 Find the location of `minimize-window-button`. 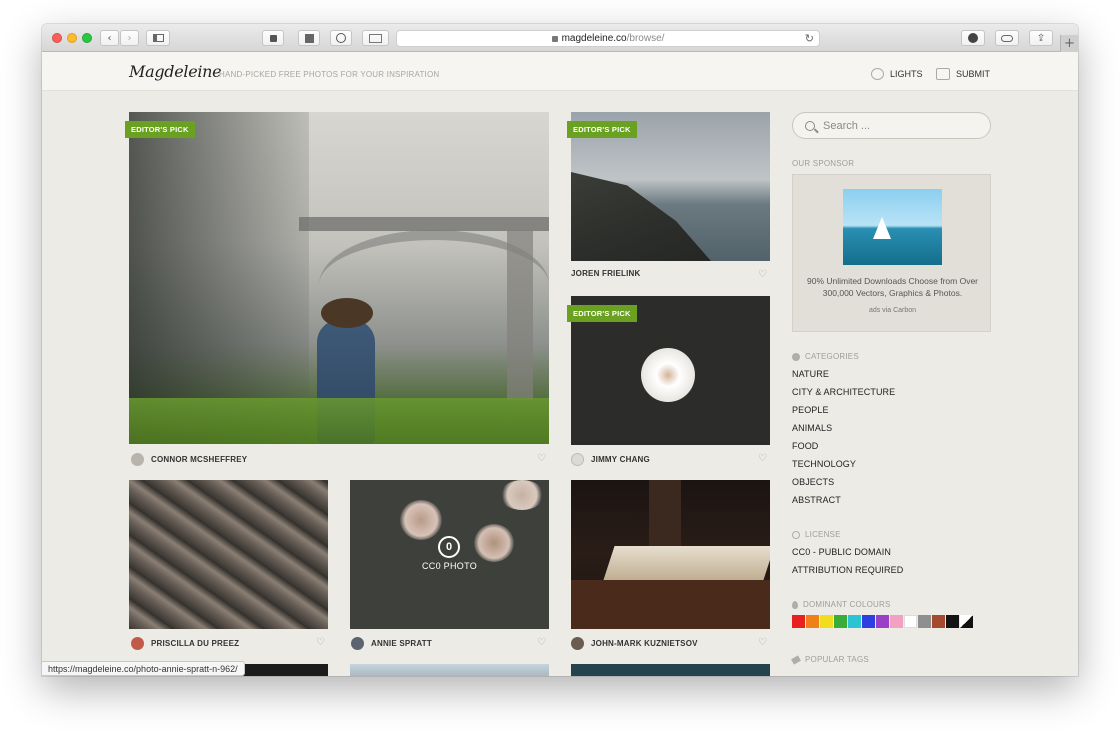

minimize-window-button is located at coordinates (72, 38).